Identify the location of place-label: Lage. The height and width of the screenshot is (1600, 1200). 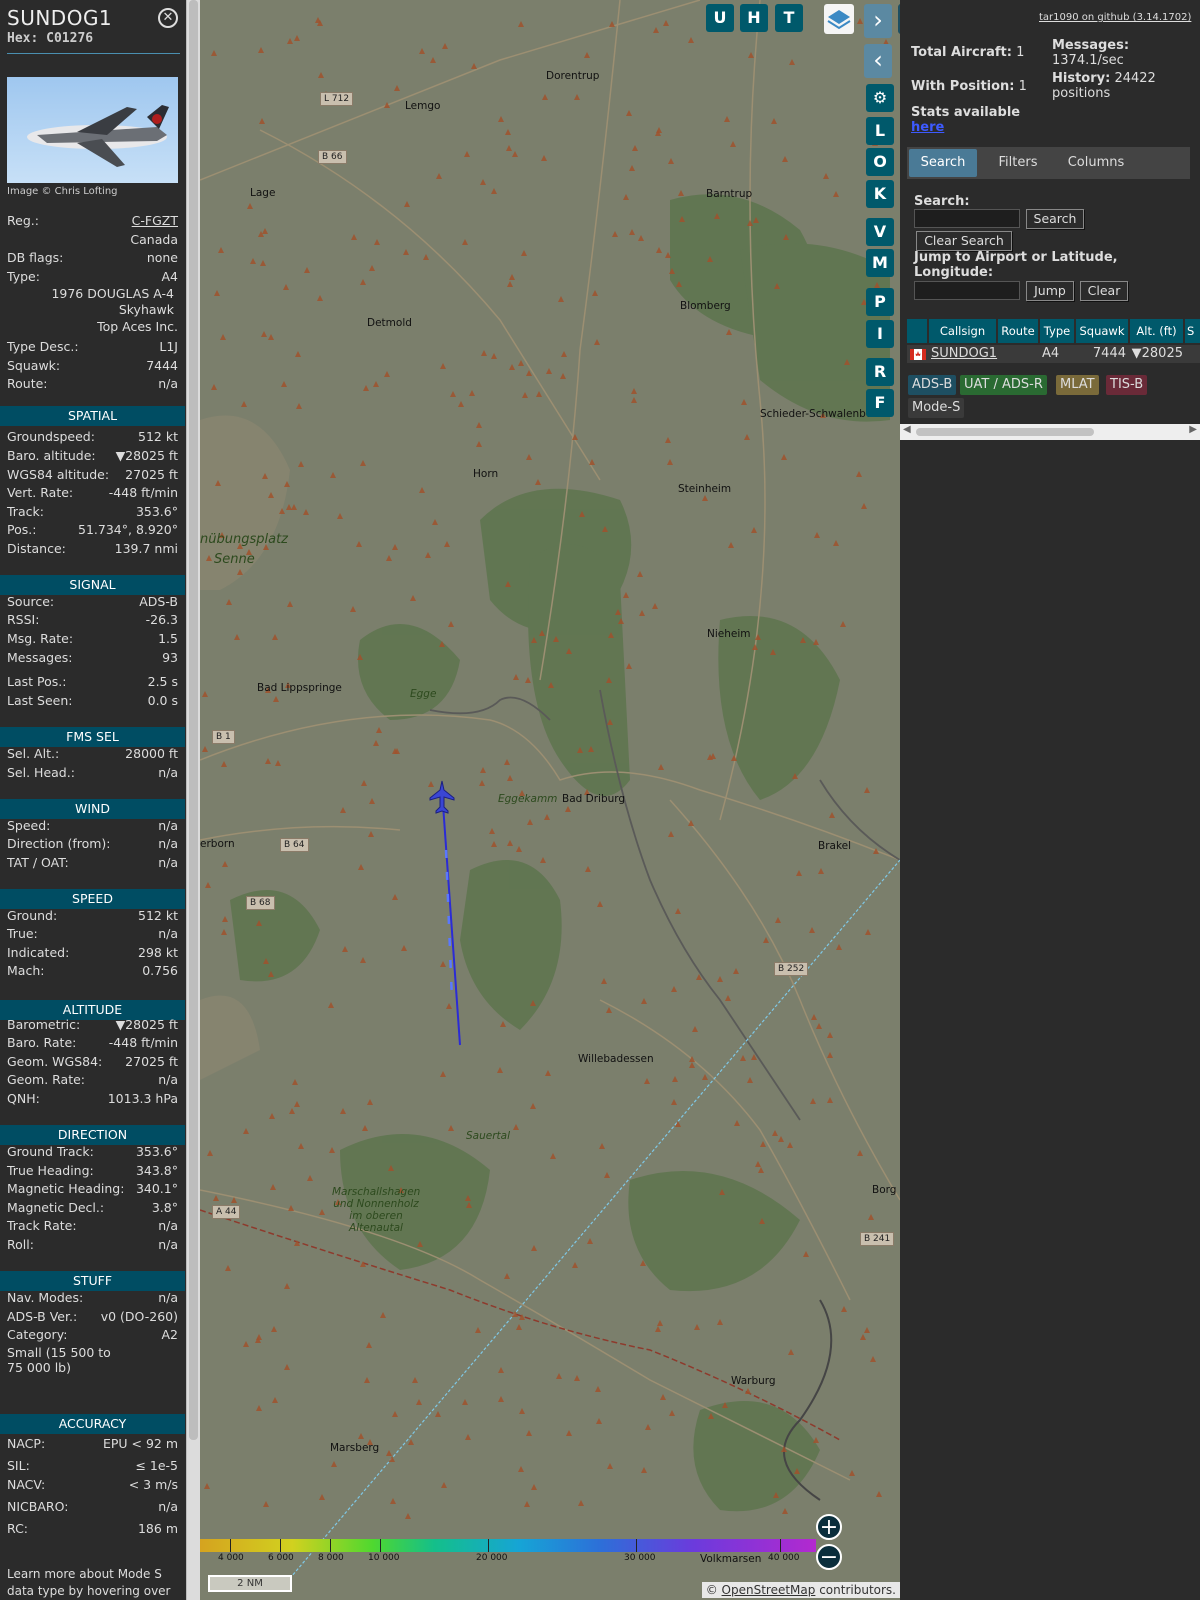
(263, 193).